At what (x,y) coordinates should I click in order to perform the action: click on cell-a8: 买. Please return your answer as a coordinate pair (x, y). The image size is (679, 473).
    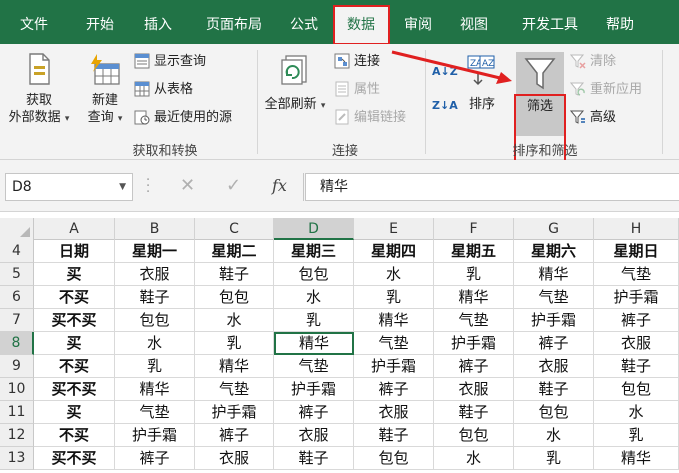
    Looking at the image, I should click on (74, 343).